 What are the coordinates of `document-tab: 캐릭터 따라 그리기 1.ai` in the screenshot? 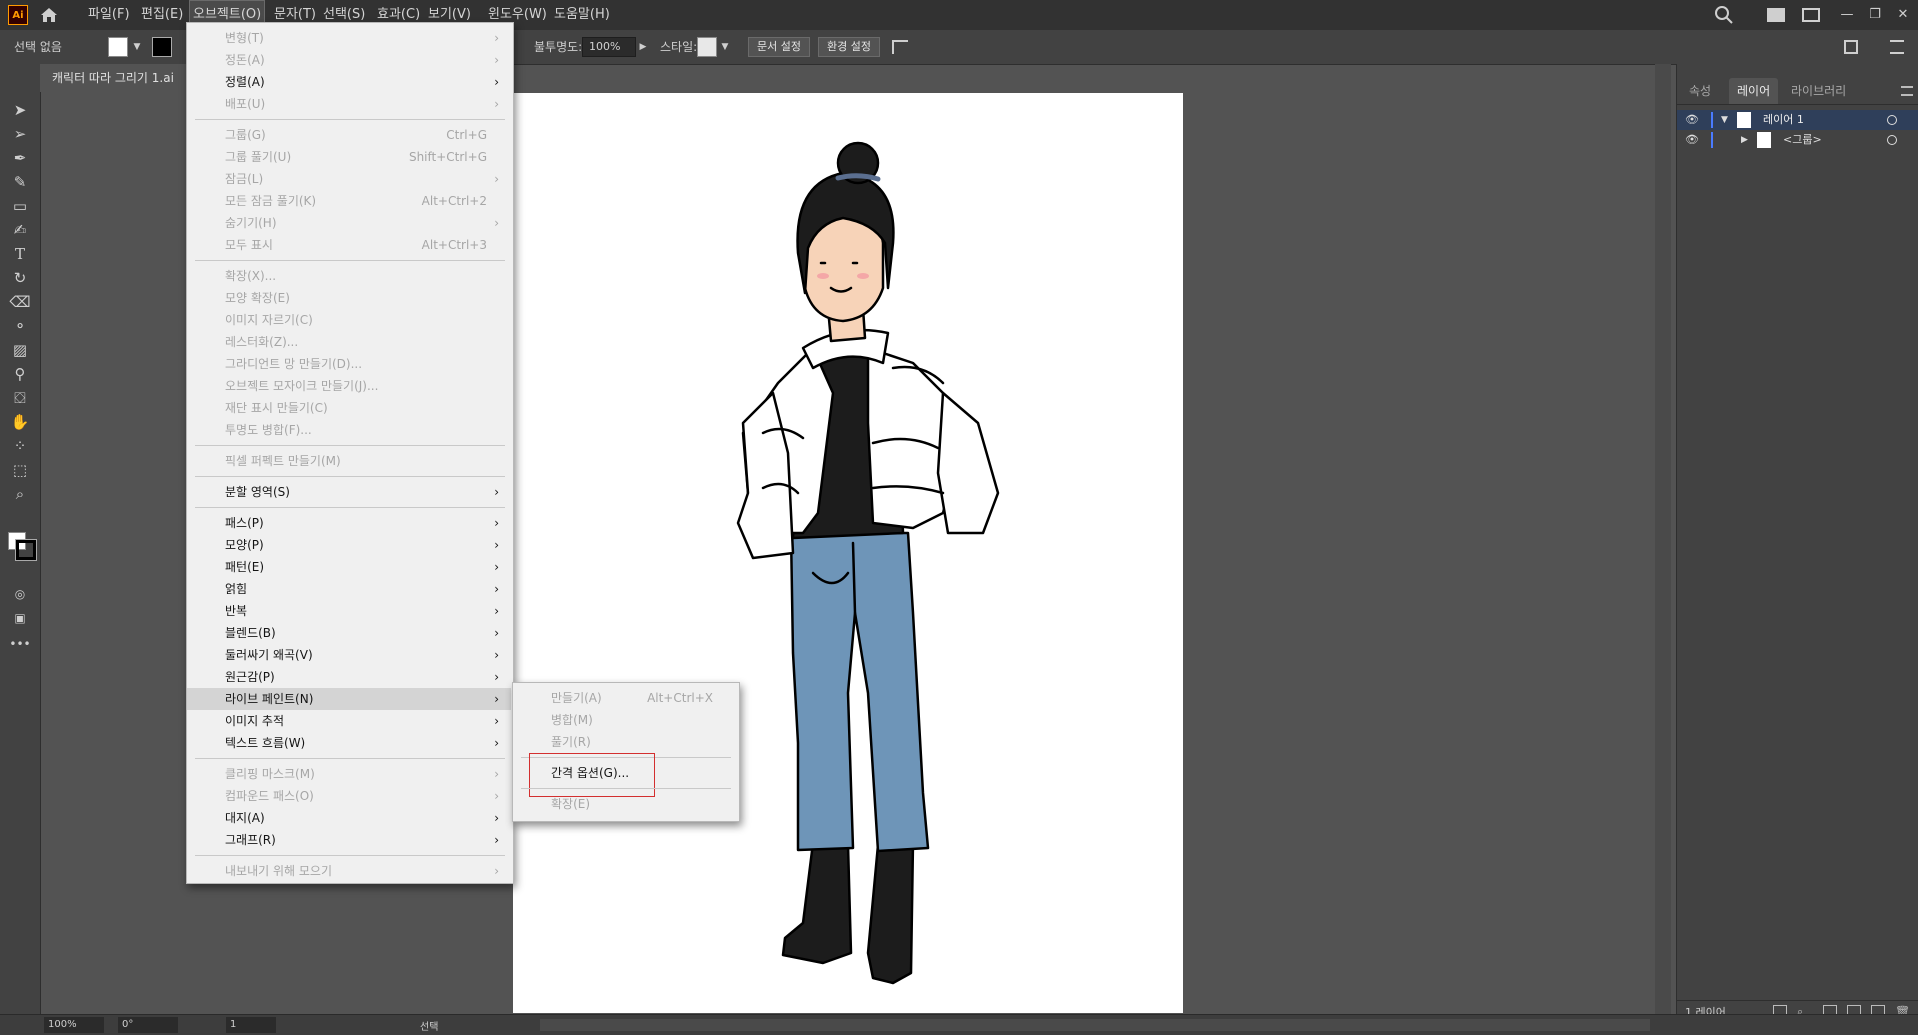 It's located at (115, 78).